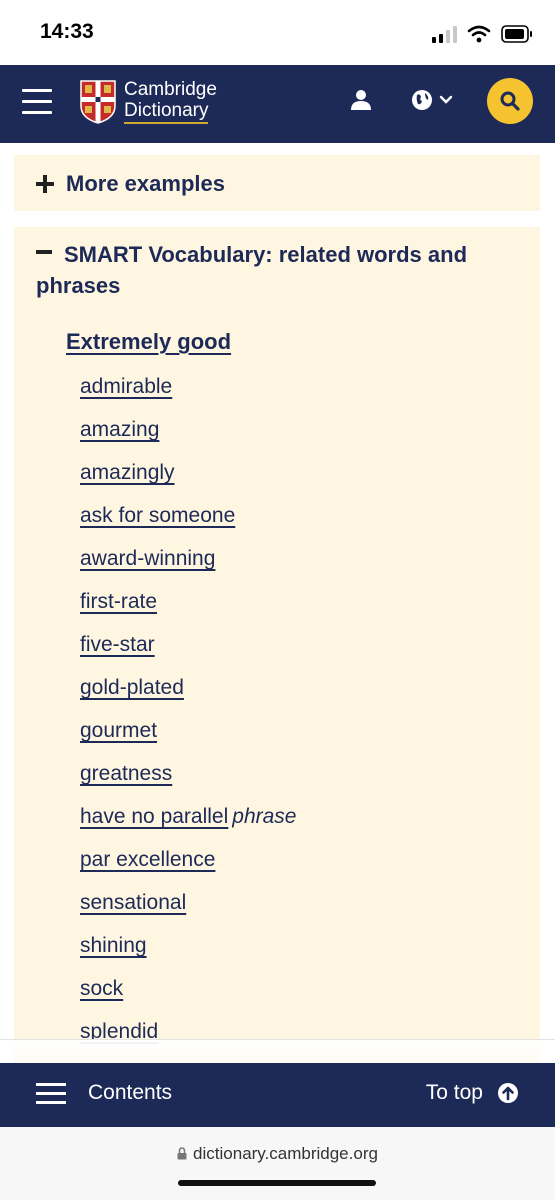  I want to click on word-link: shining, so click(113, 945).